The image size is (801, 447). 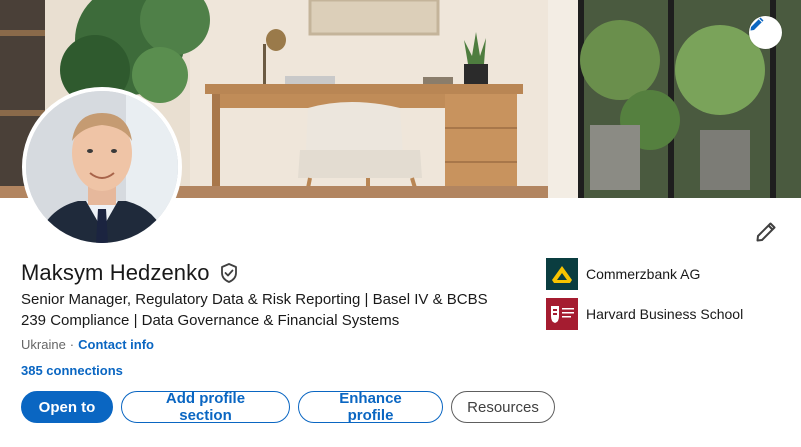 What do you see at coordinates (205, 407) in the screenshot?
I see `add-profile-section-button: Add profile section` at bounding box center [205, 407].